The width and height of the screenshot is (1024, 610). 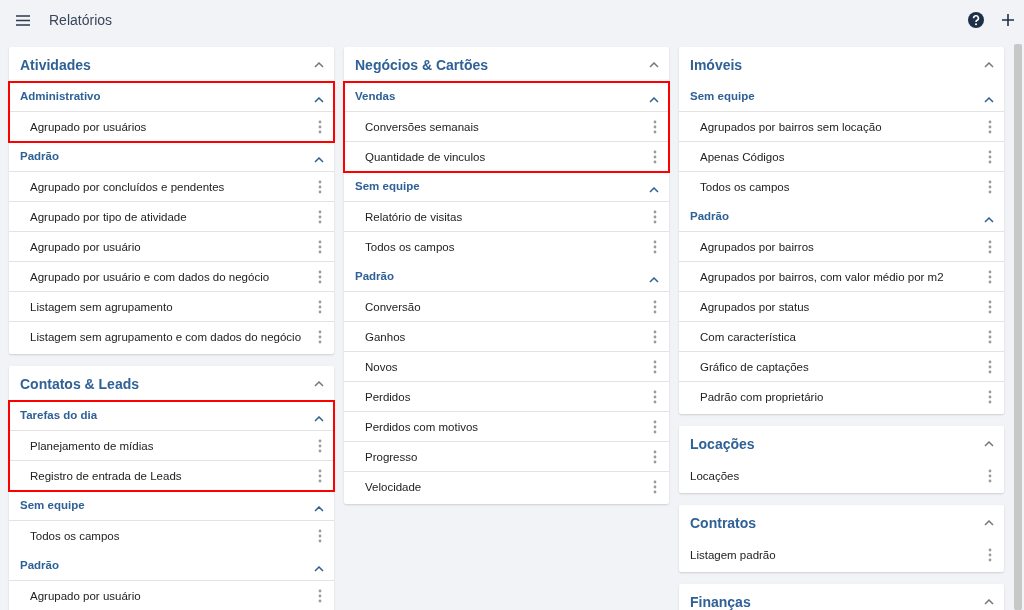 What do you see at coordinates (762, 397) in the screenshot?
I see `report-link: Padrão com proprietário` at bounding box center [762, 397].